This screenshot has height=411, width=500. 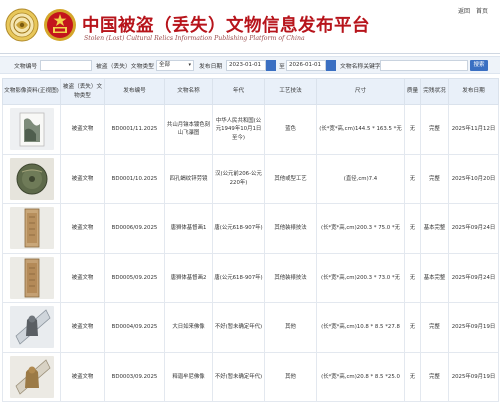 I want to click on cultural-relics-emblem-icon, so click(x=22, y=25).